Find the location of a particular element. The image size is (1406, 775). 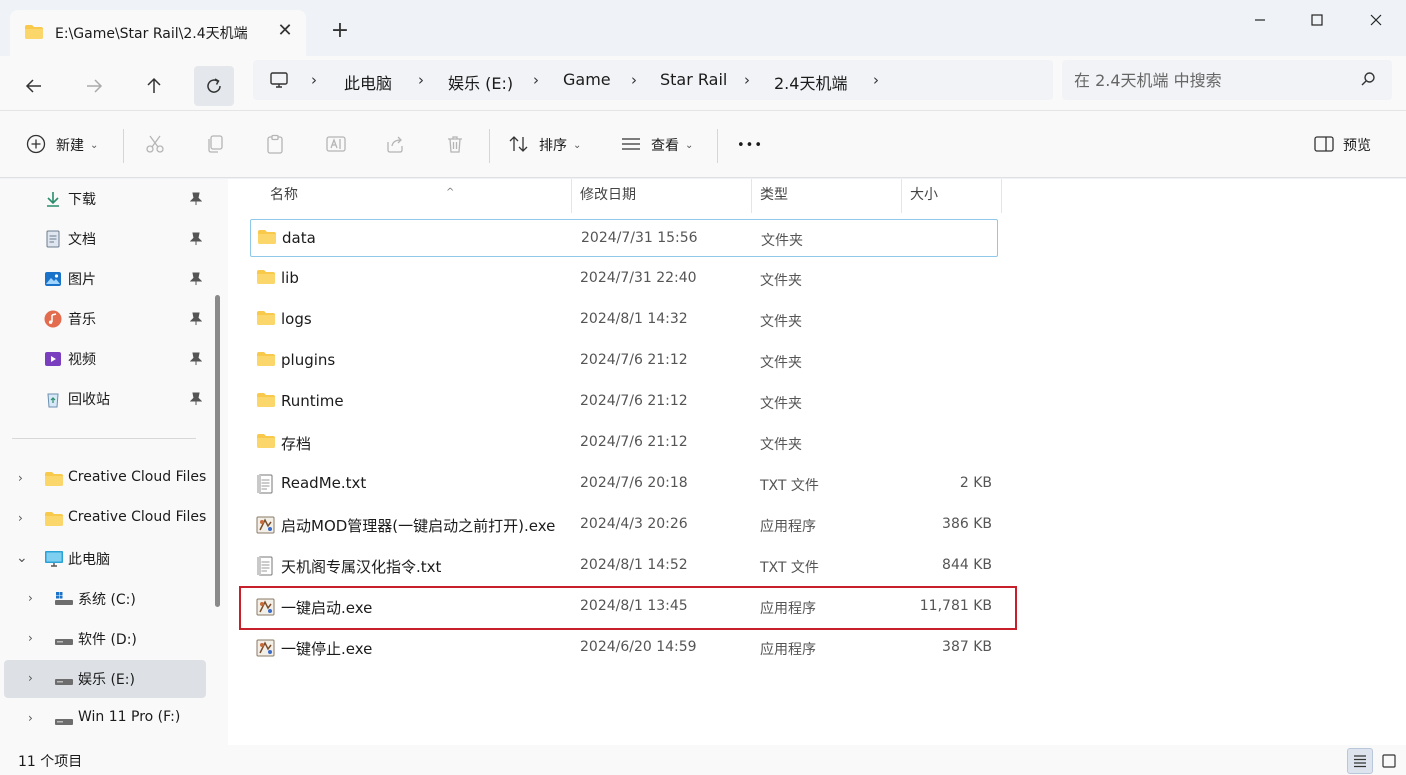

file-type: 文件夹 is located at coordinates (782, 241).